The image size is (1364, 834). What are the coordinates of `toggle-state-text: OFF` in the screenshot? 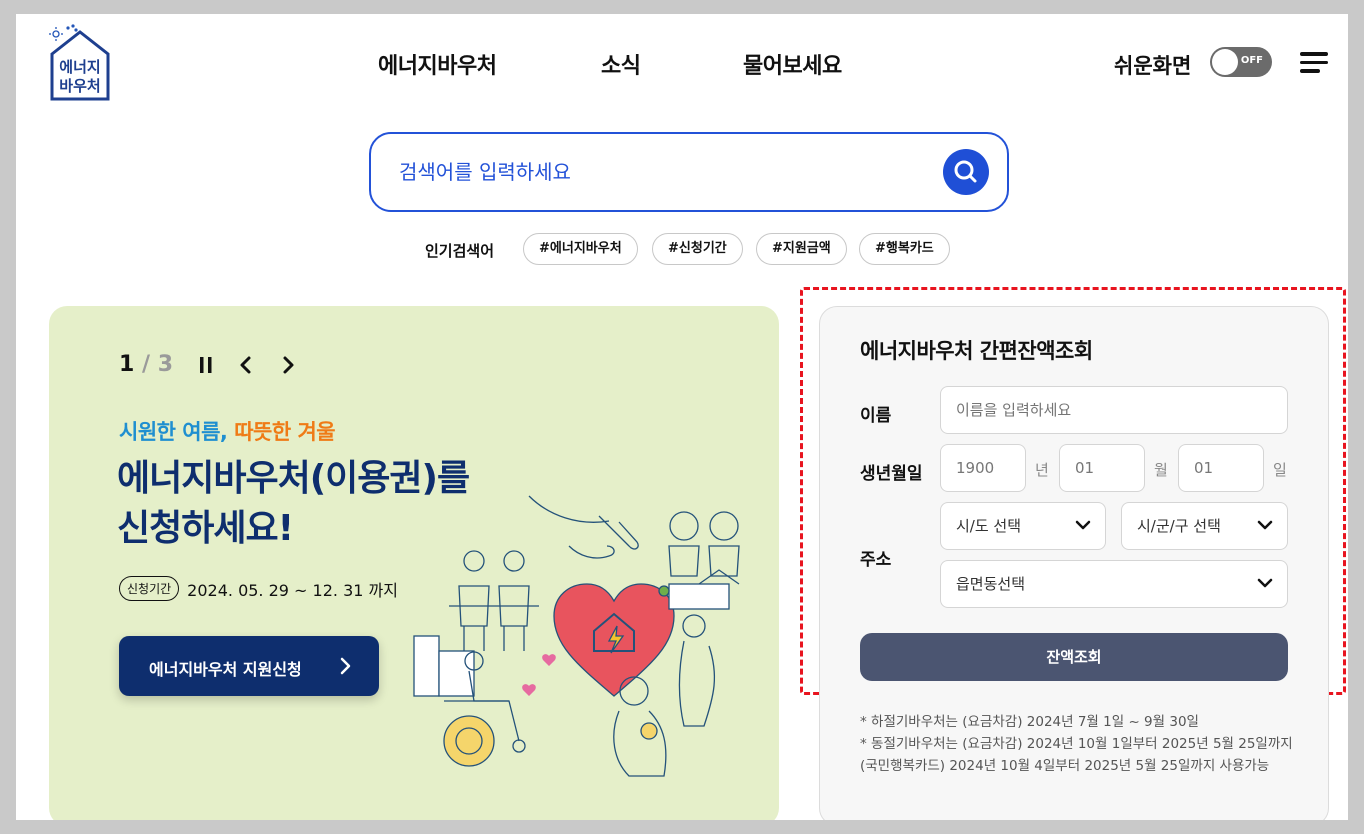 It's located at (1251, 60).